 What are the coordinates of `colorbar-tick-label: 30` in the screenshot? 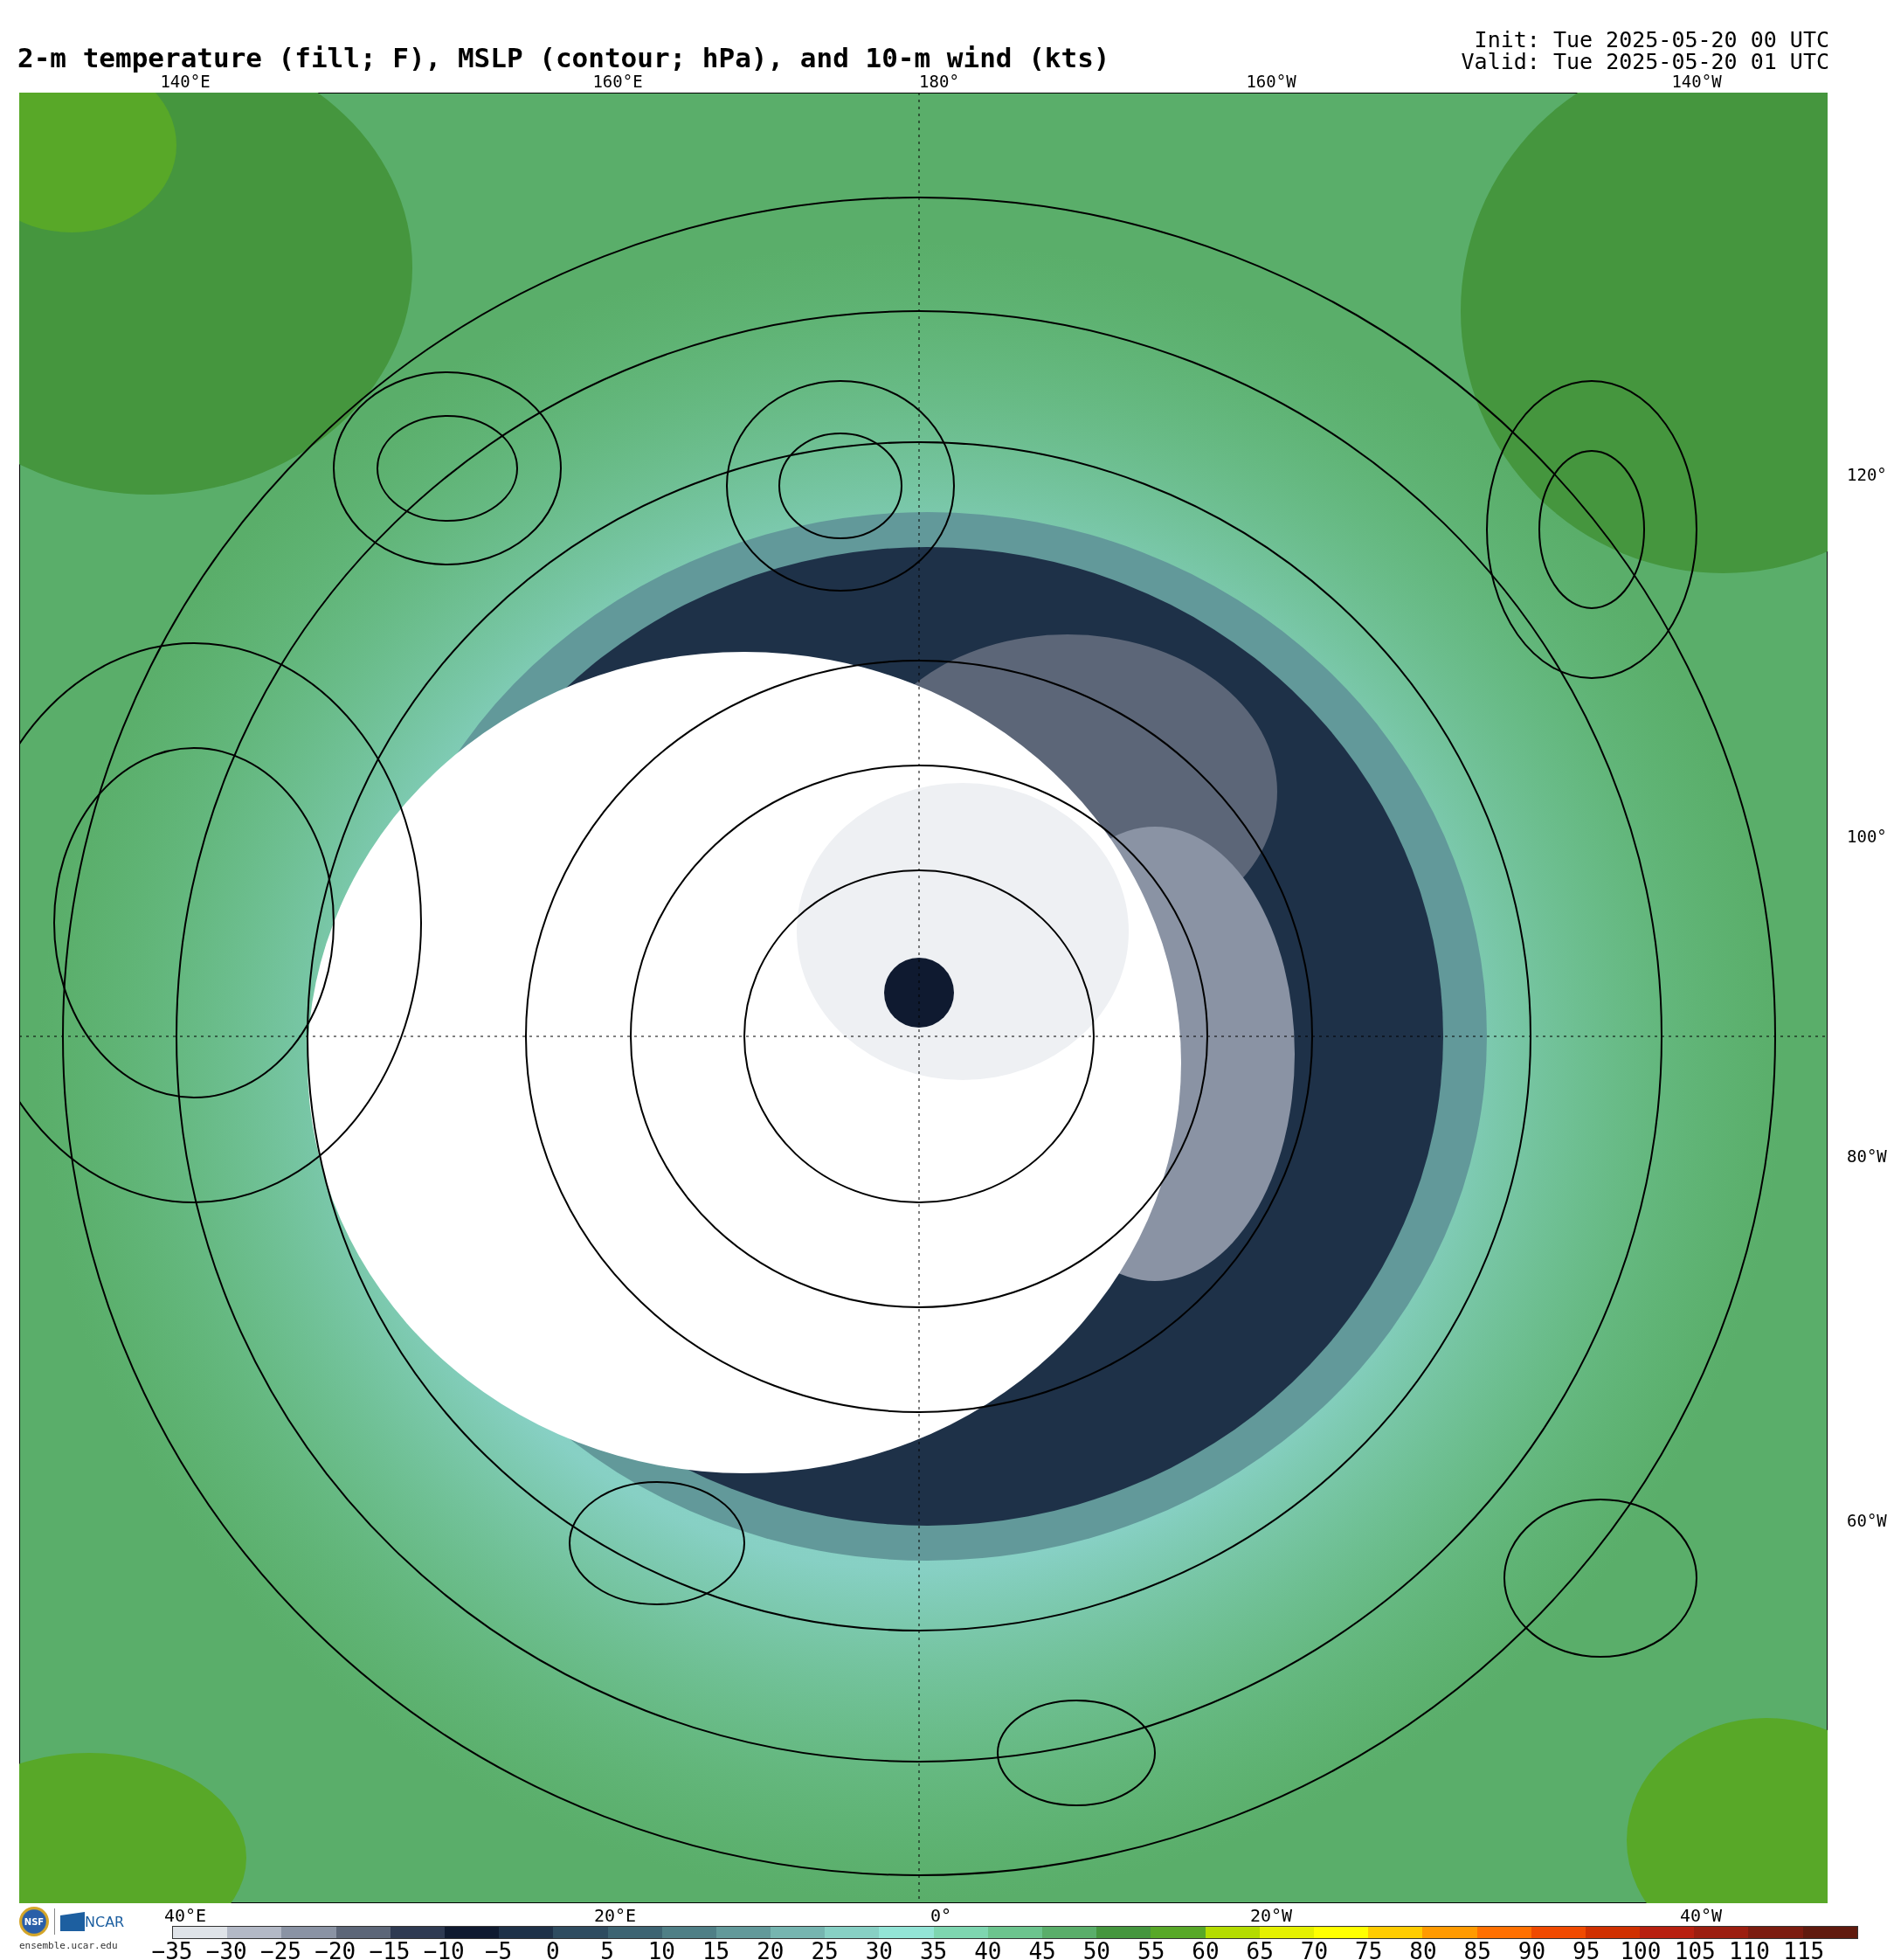 It's located at (879, 1949).